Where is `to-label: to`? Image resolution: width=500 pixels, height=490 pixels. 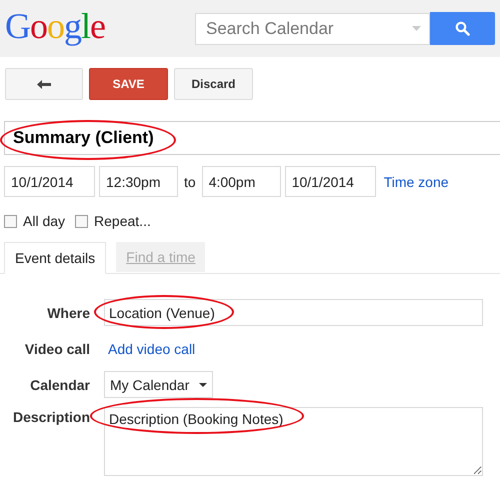
to-label: to is located at coordinates (190, 182).